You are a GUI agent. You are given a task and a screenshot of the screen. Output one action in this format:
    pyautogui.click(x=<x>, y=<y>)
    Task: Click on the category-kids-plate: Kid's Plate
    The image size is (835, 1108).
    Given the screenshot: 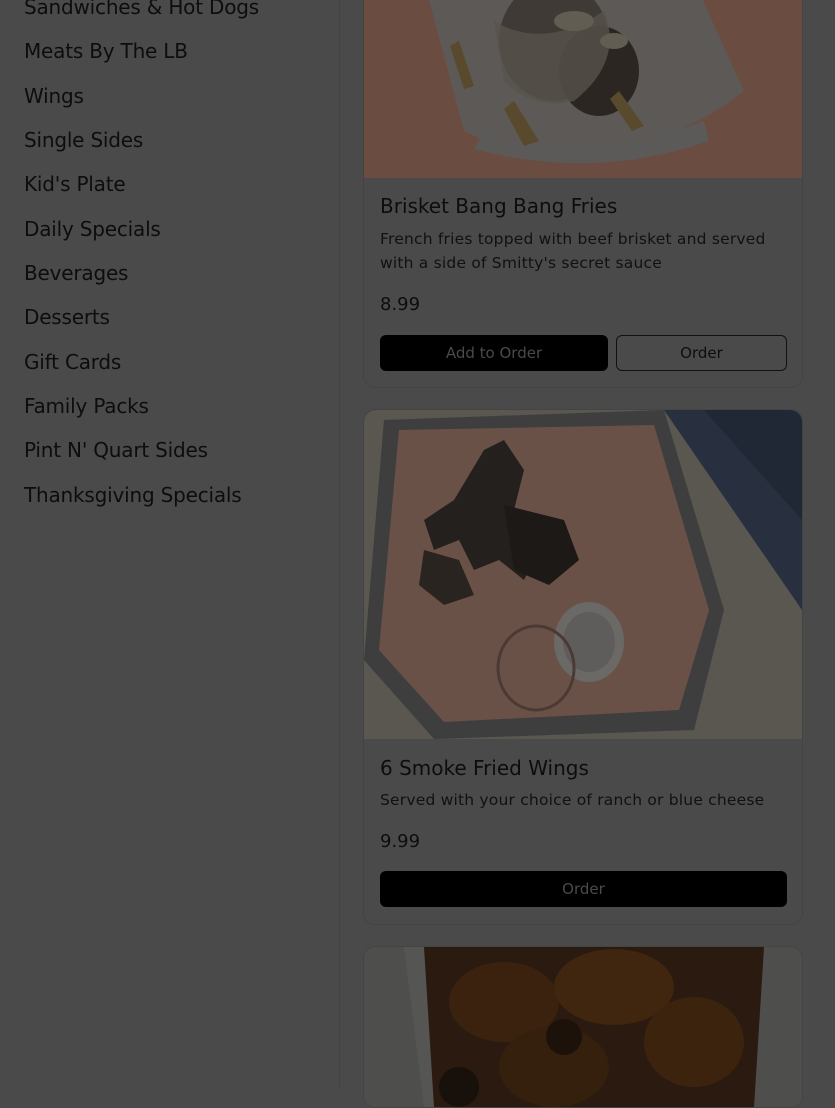 What is the action you would take?
    pyautogui.click(x=75, y=184)
    